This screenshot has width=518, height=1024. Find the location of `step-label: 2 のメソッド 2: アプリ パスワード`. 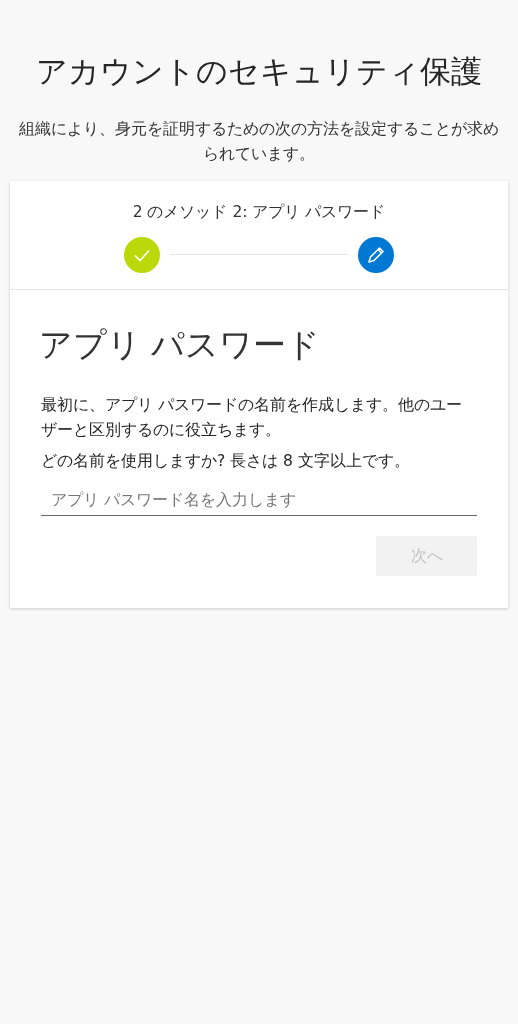

step-label: 2 のメソッド 2: アプリ パスワード is located at coordinates (259, 212).